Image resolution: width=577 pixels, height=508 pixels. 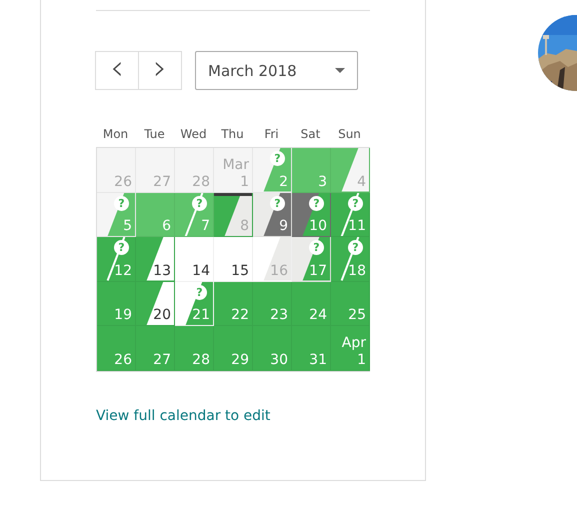 I want to click on calendar-day: 25, so click(x=350, y=304).